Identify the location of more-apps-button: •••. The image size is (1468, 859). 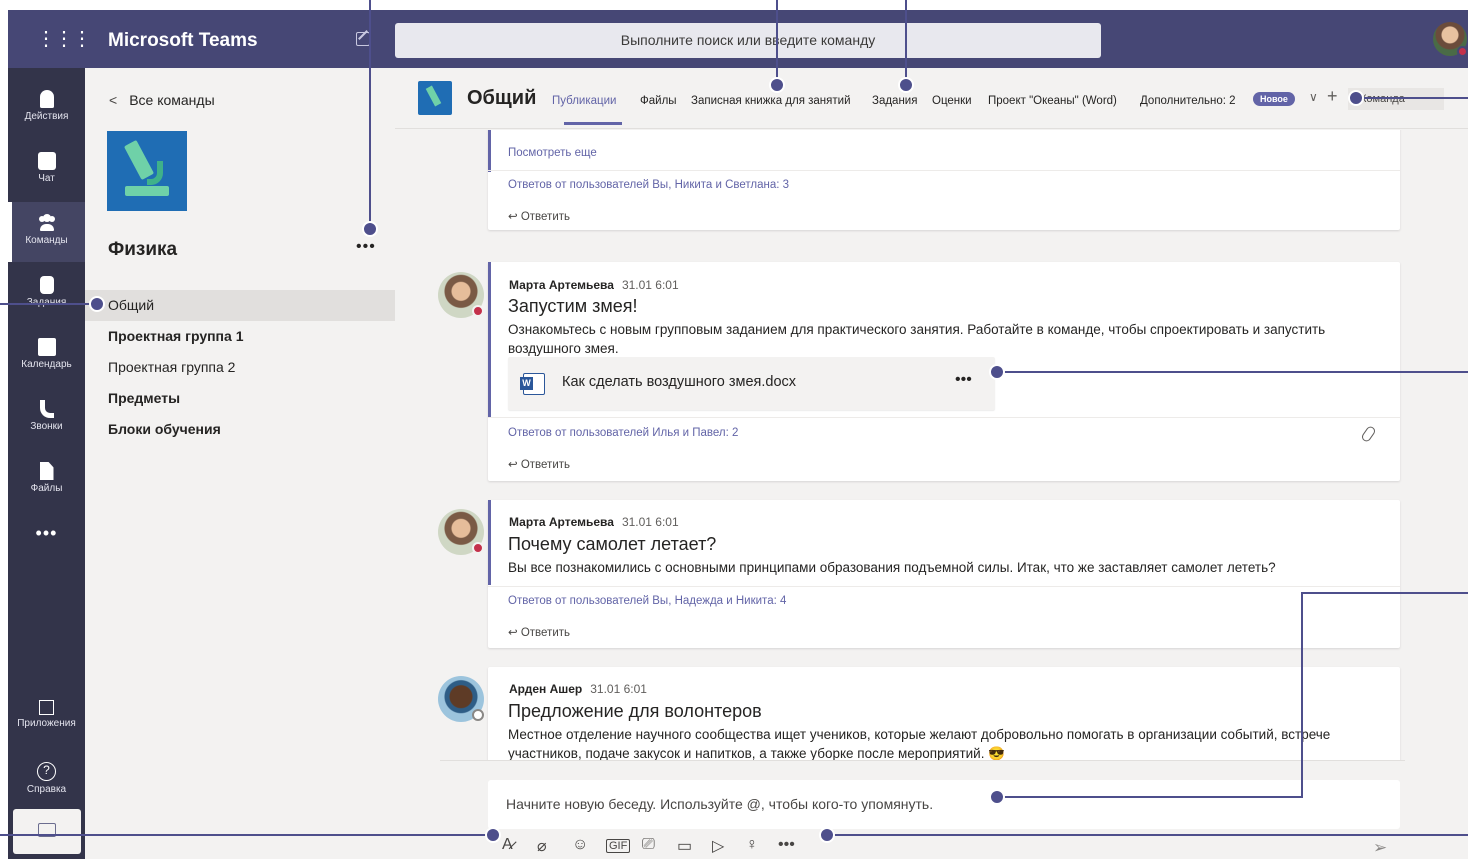
(46, 533).